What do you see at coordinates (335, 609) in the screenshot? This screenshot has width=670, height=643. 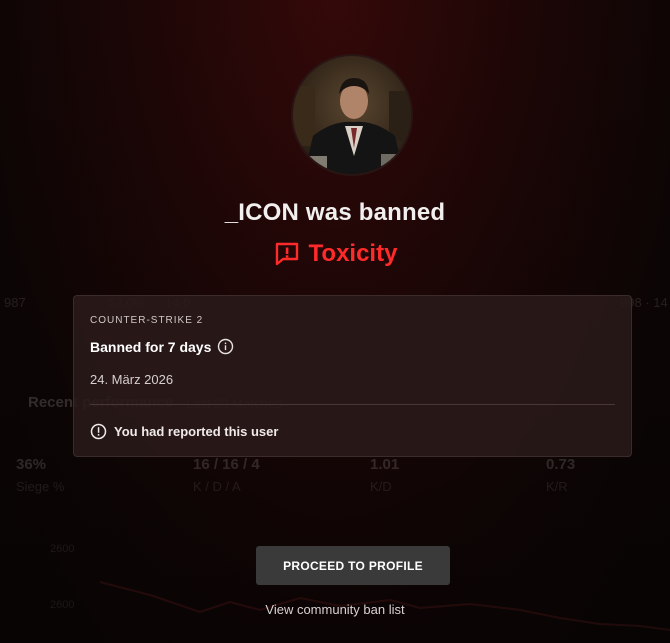 I see `community-ban-list-link: View community ban list` at bounding box center [335, 609].